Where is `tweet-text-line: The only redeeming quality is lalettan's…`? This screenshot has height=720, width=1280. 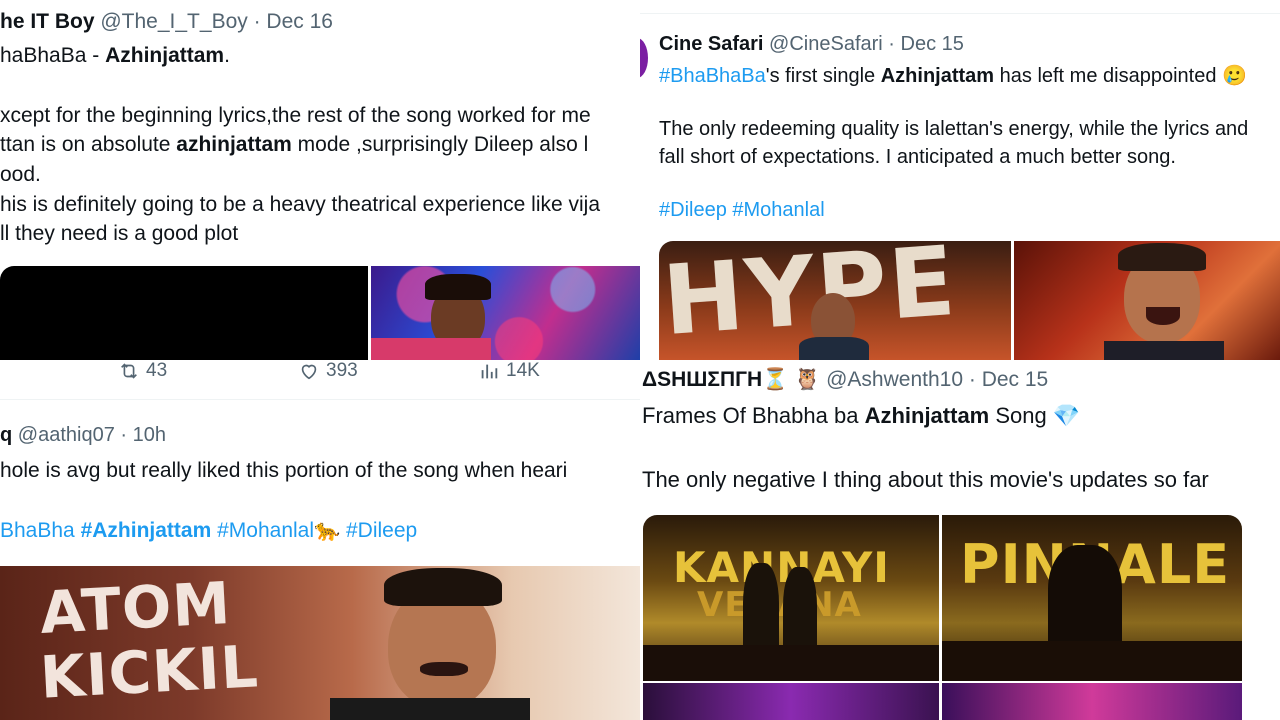 tweet-text-line: The only redeeming quality is lalettan's… is located at coordinates (954, 129).